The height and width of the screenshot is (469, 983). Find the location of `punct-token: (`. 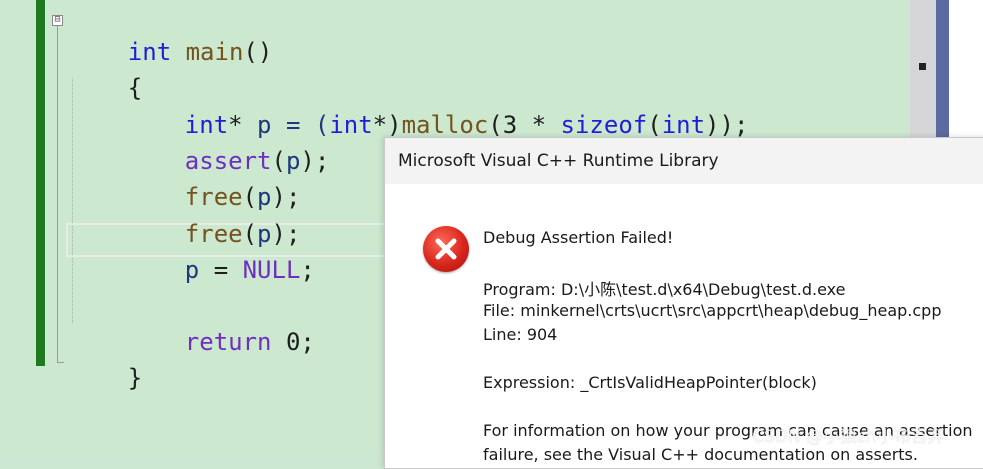

punct-token: ( is located at coordinates (654, 125).